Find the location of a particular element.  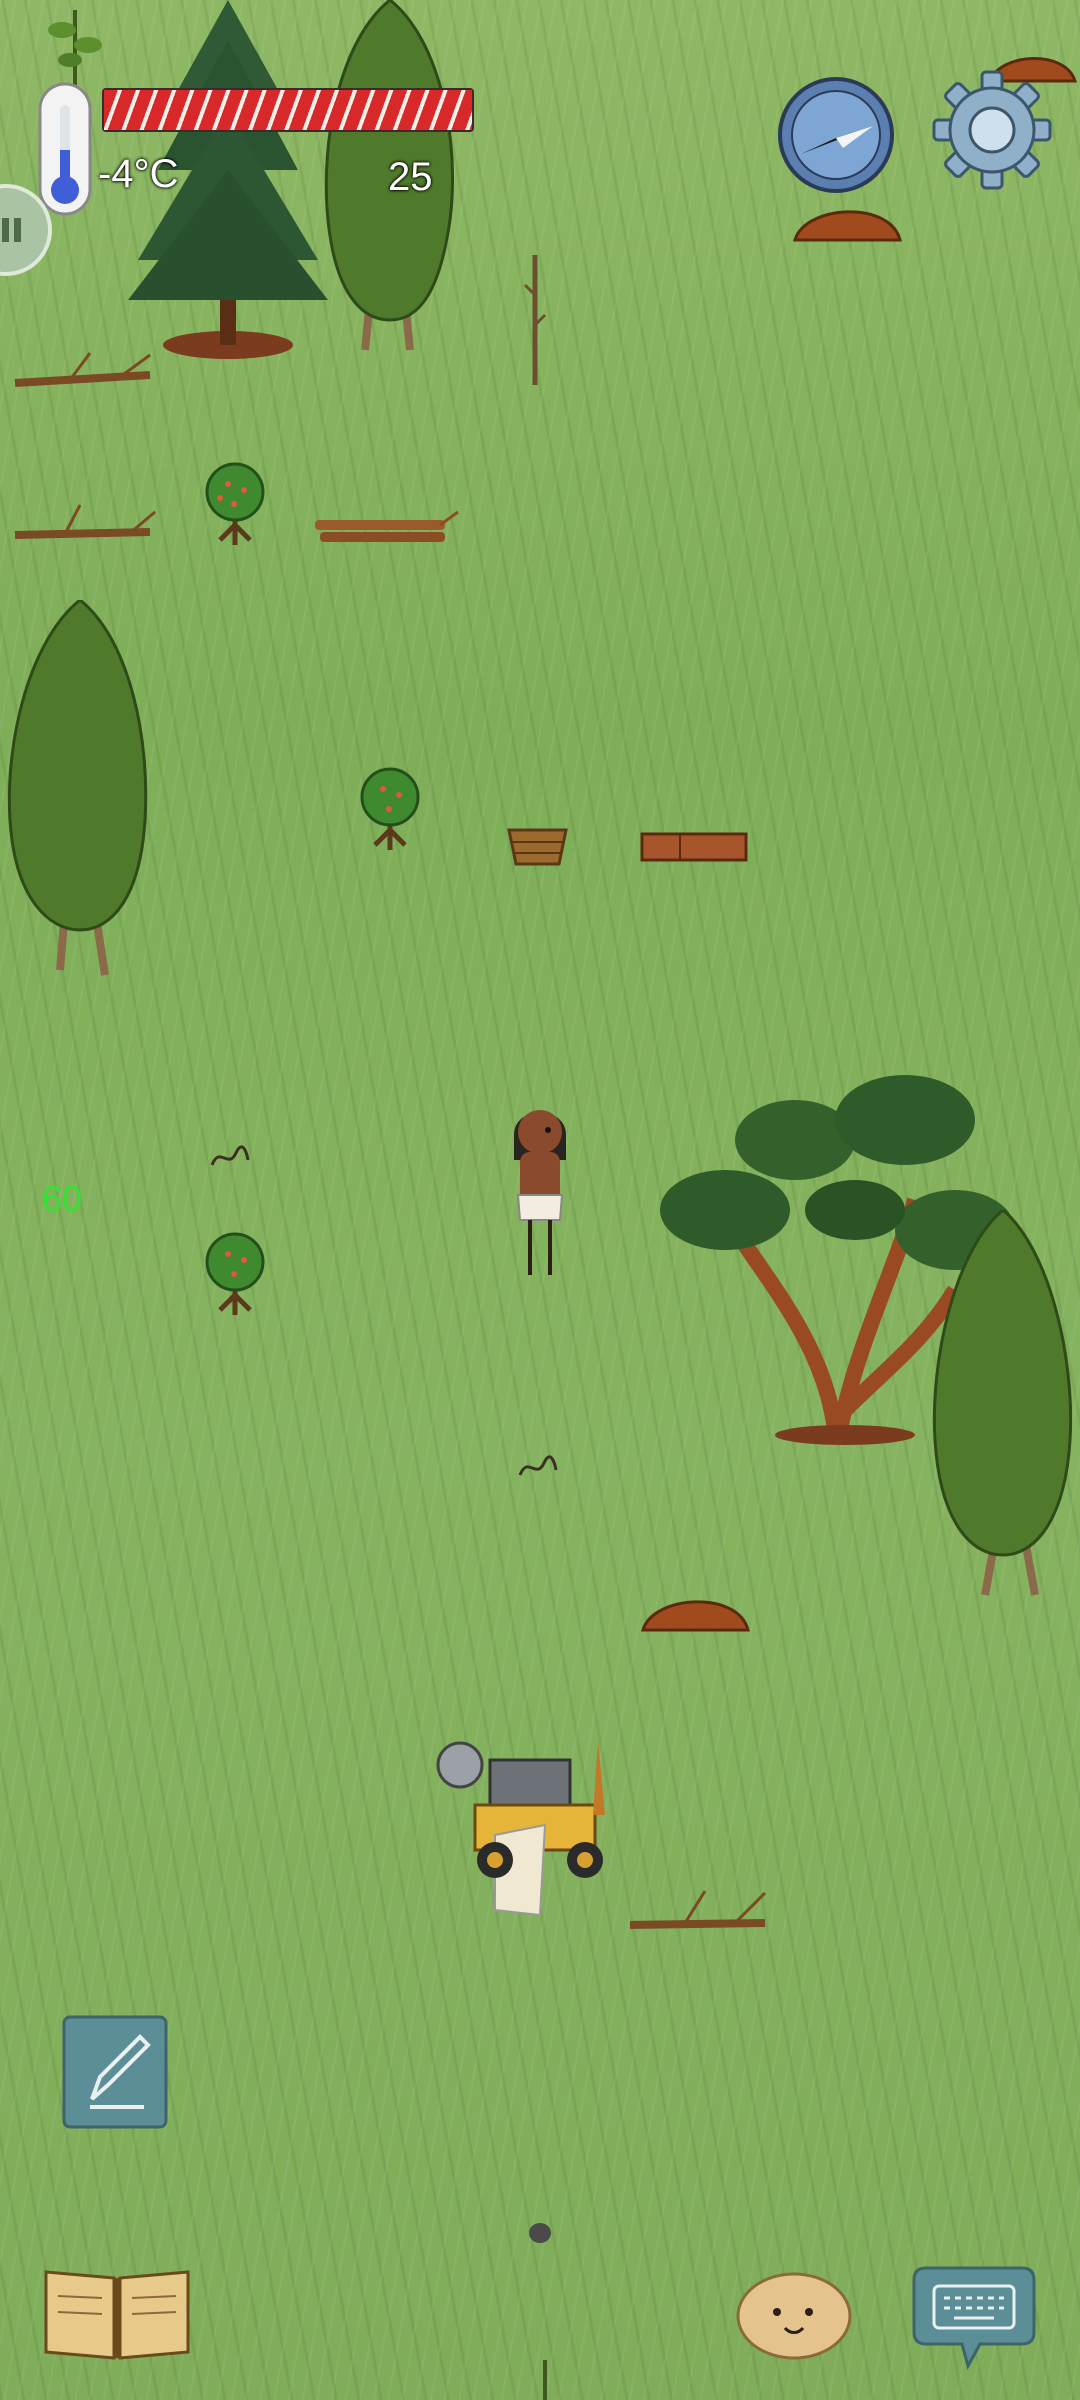

book-icon is located at coordinates (117, 2312).